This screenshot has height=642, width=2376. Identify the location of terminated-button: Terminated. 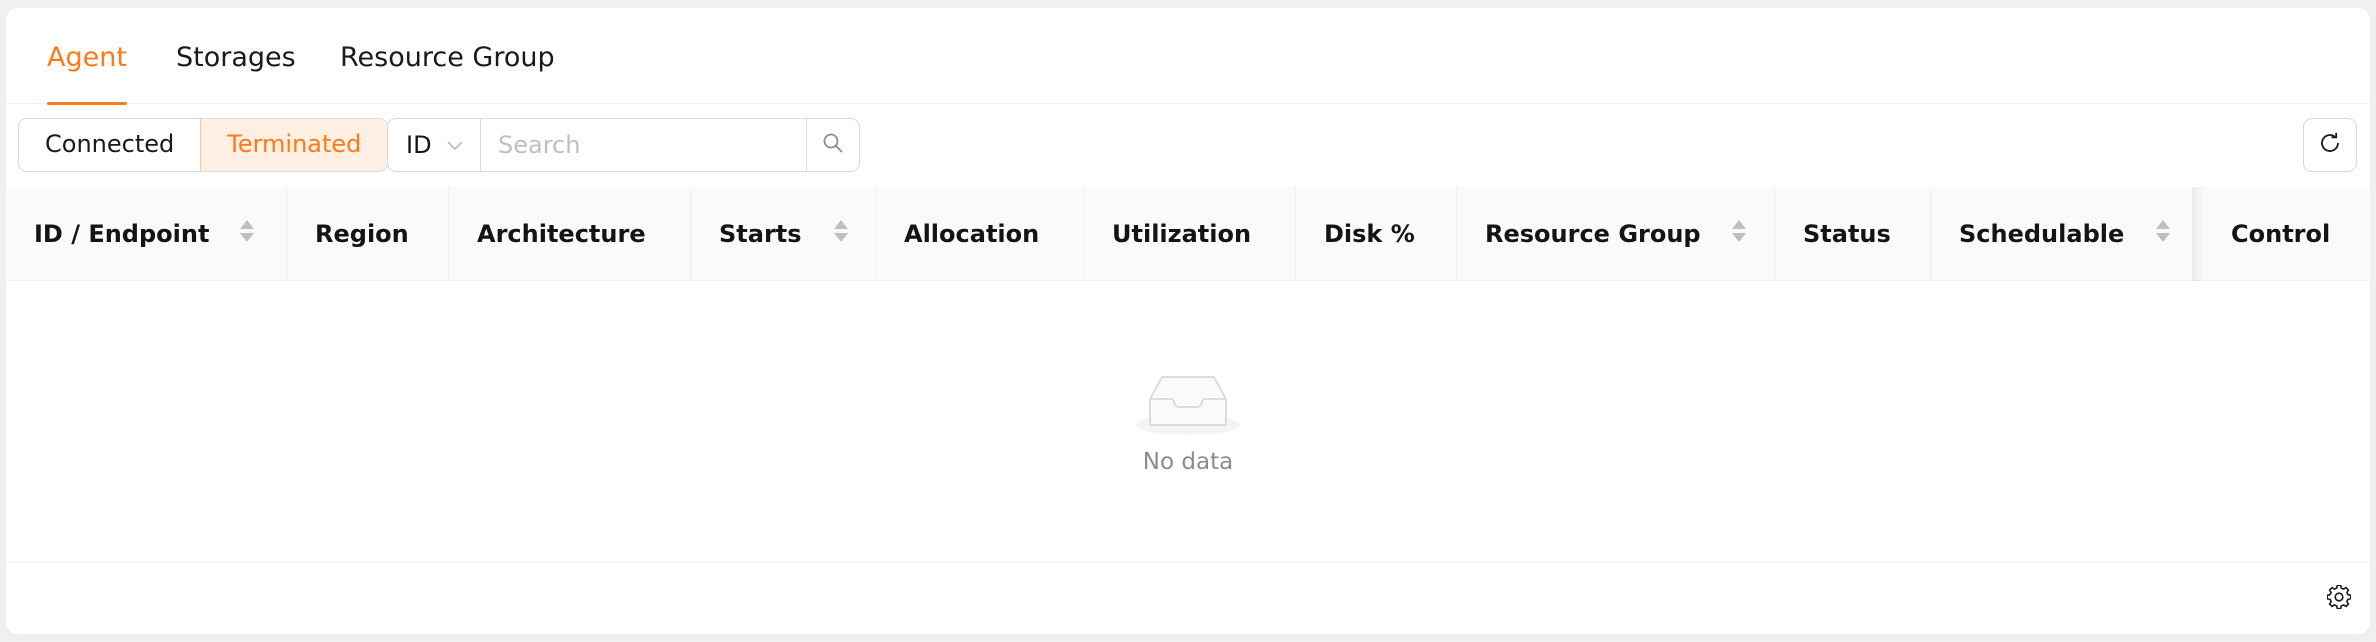
(294, 145).